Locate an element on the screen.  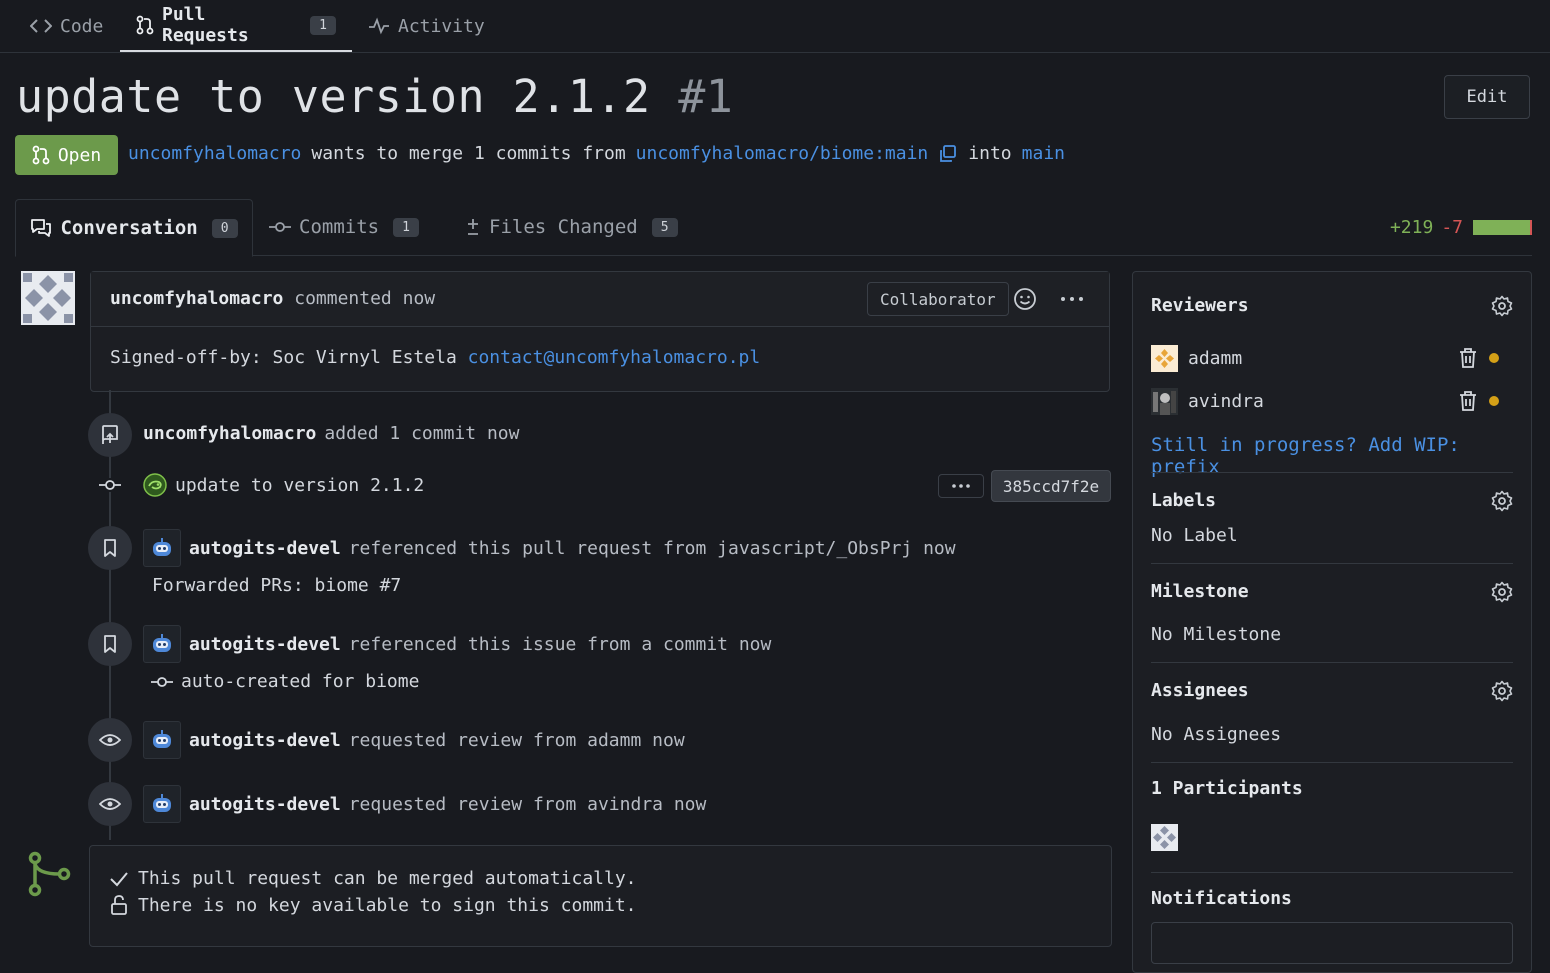
into-text: into is located at coordinates (990, 153).